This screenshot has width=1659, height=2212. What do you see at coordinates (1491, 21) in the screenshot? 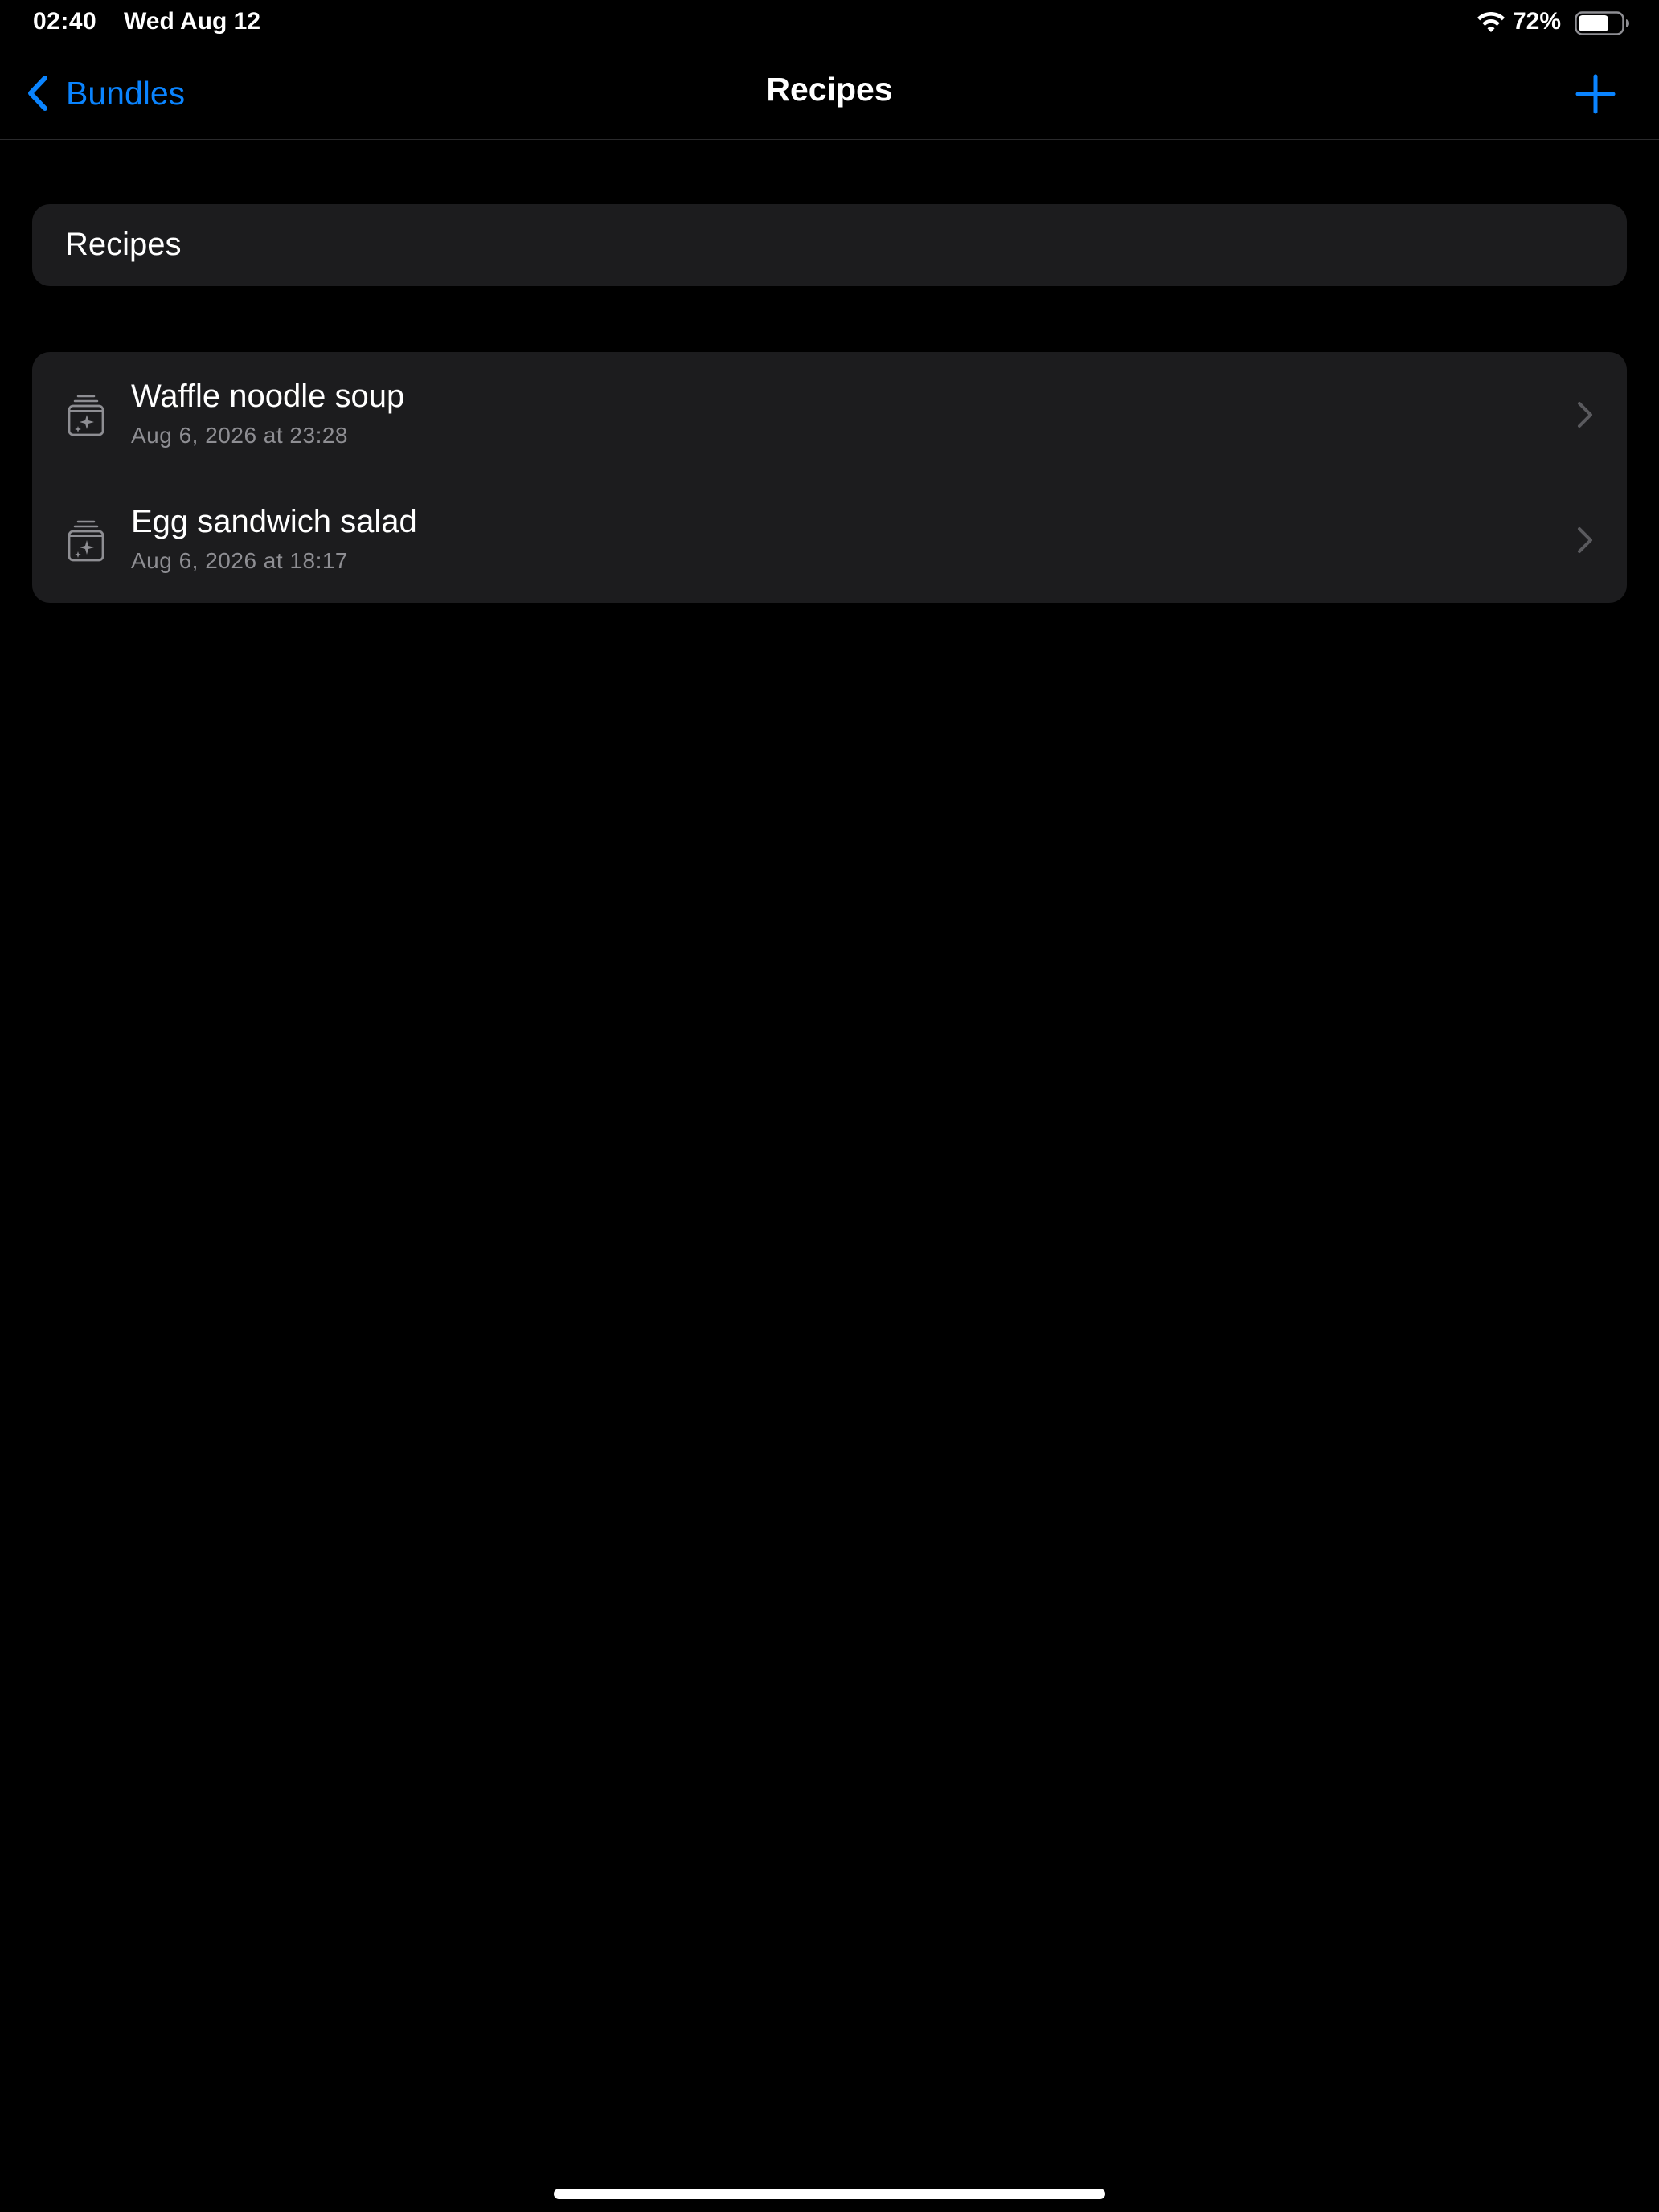
I see `wifi-icon` at bounding box center [1491, 21].